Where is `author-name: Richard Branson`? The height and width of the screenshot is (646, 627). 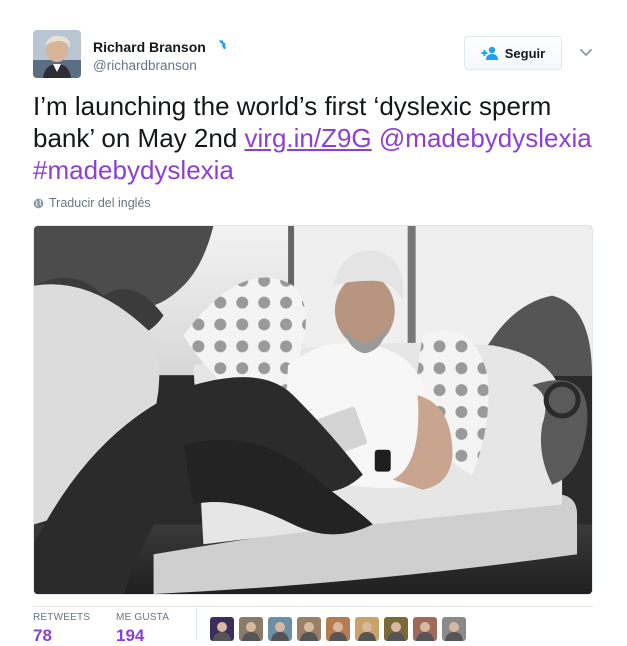
author-name: Richard Branson is located at coordinates (149, 47).